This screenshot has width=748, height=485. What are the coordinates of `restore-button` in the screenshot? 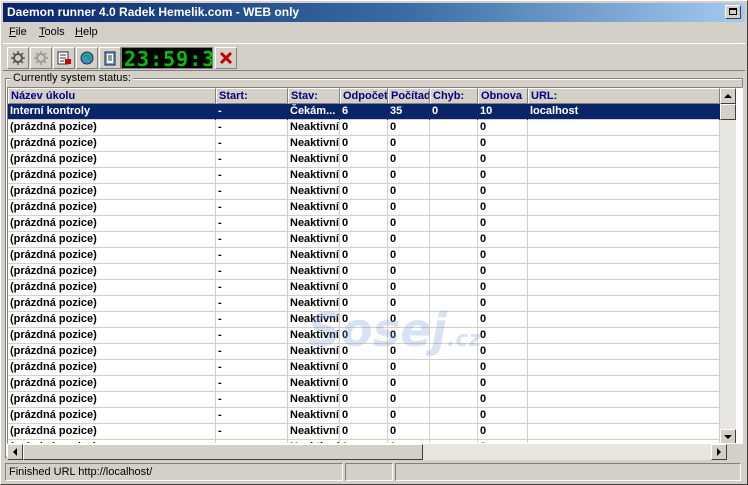 It's located at (733, 12).